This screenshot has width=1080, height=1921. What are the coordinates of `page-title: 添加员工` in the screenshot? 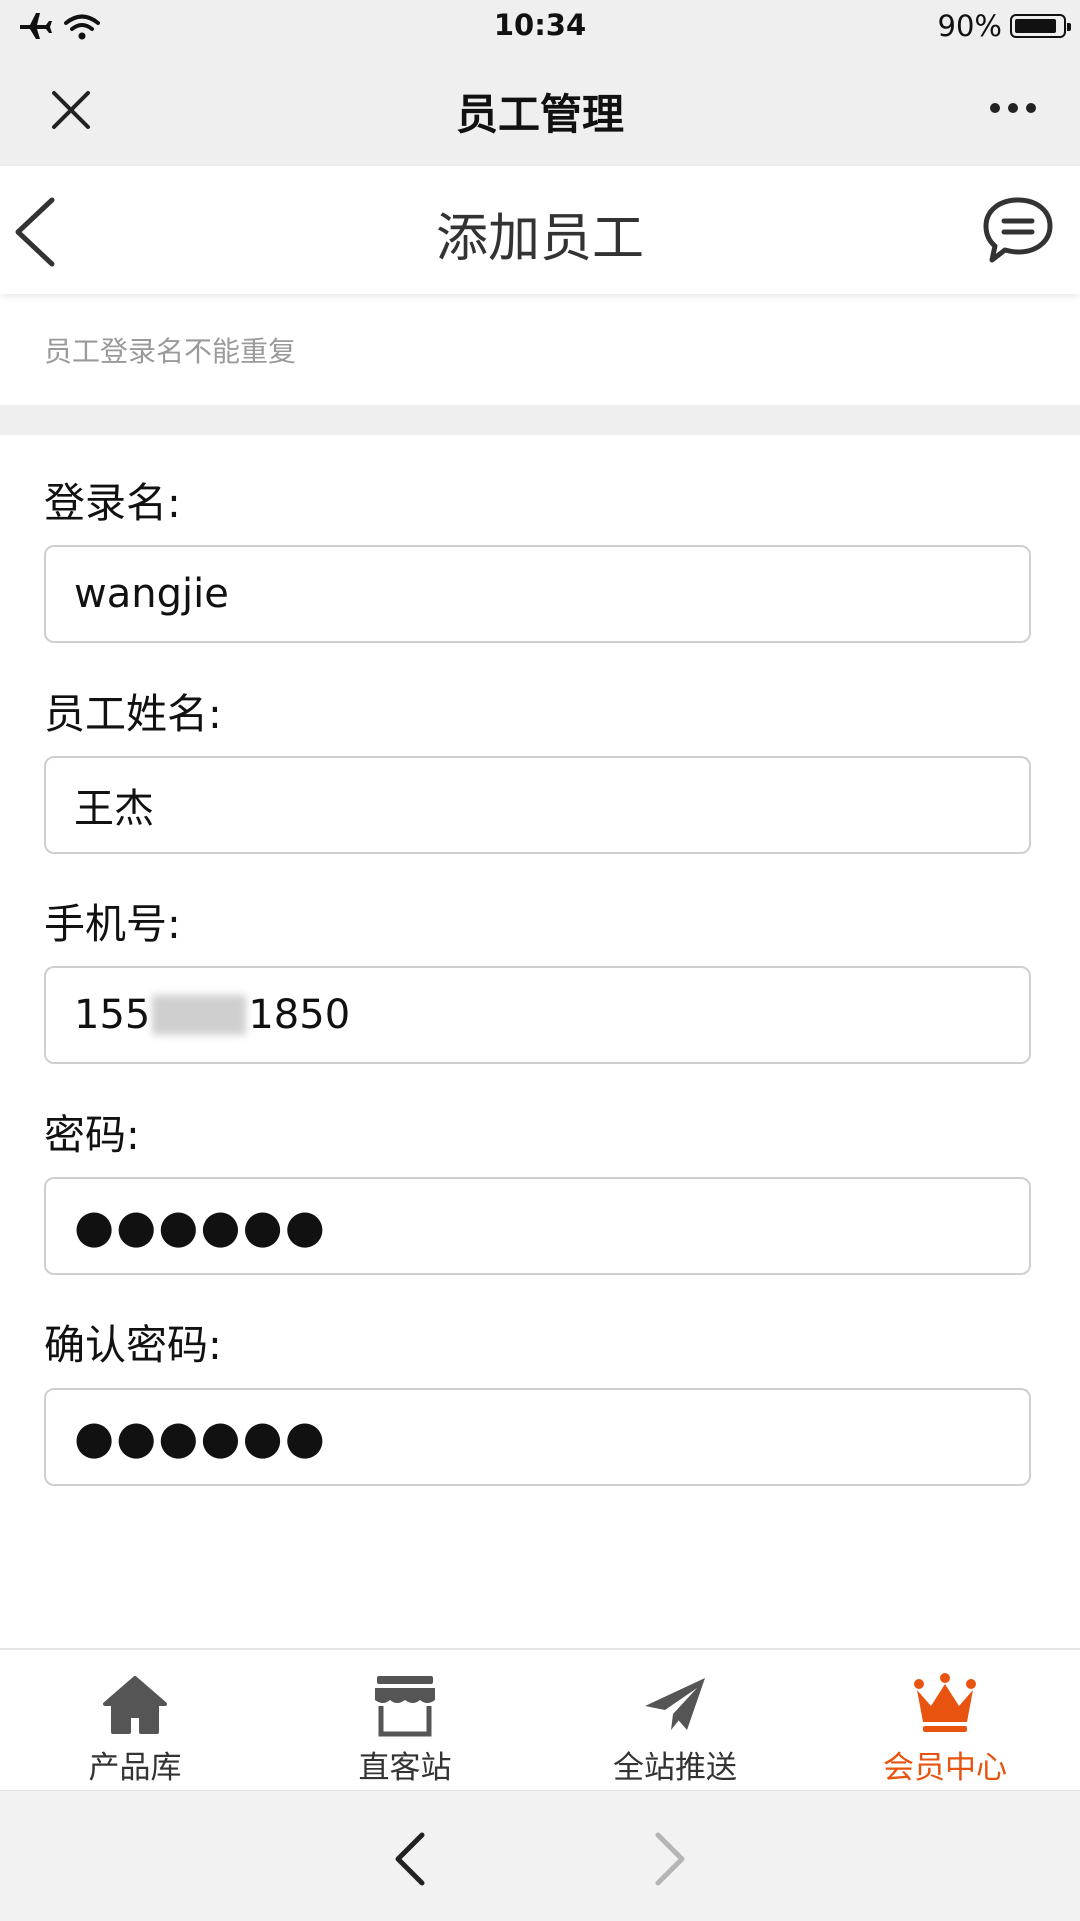 It's located at (539, 239).